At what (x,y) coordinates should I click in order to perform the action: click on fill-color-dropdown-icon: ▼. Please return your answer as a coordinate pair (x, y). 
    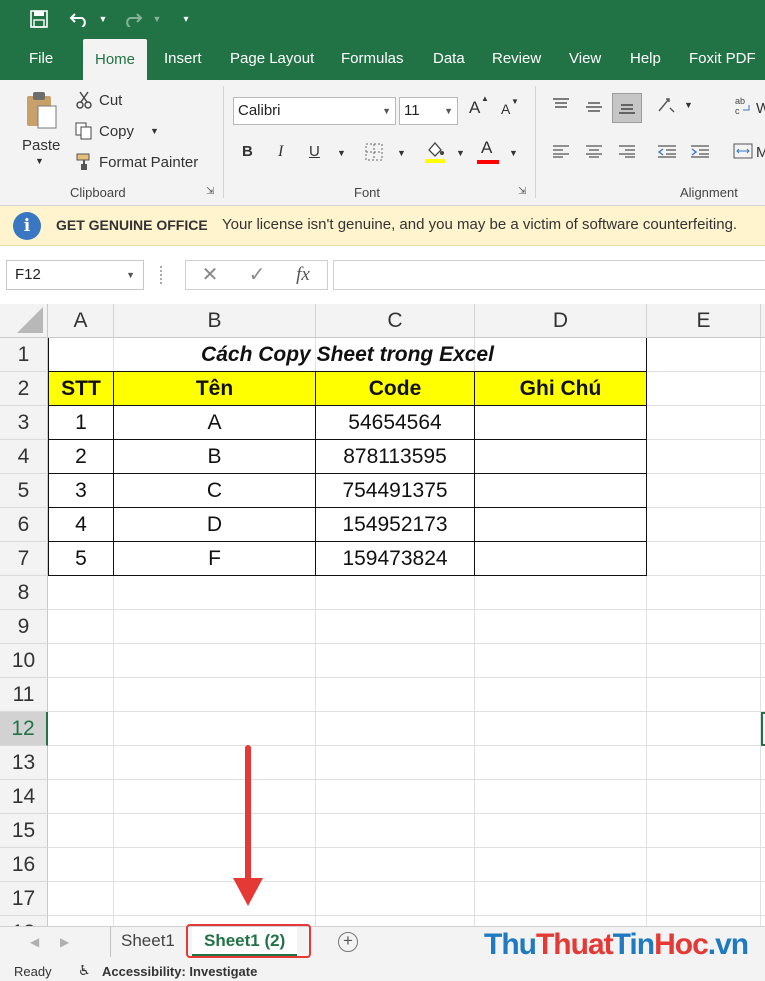
    Looking at the image, I should click on (460, 153).